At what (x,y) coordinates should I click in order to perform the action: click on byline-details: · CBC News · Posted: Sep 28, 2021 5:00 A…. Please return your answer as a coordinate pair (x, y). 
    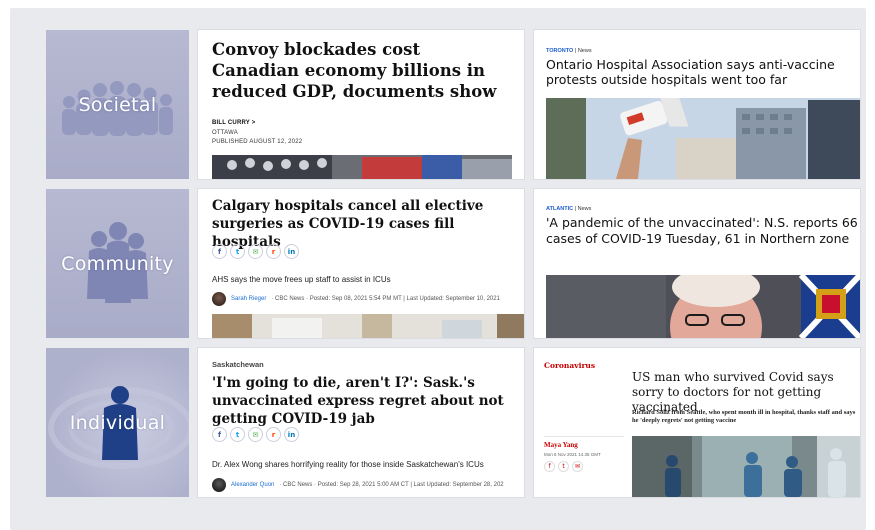
    Looking at the image, I should click on (391, 485).